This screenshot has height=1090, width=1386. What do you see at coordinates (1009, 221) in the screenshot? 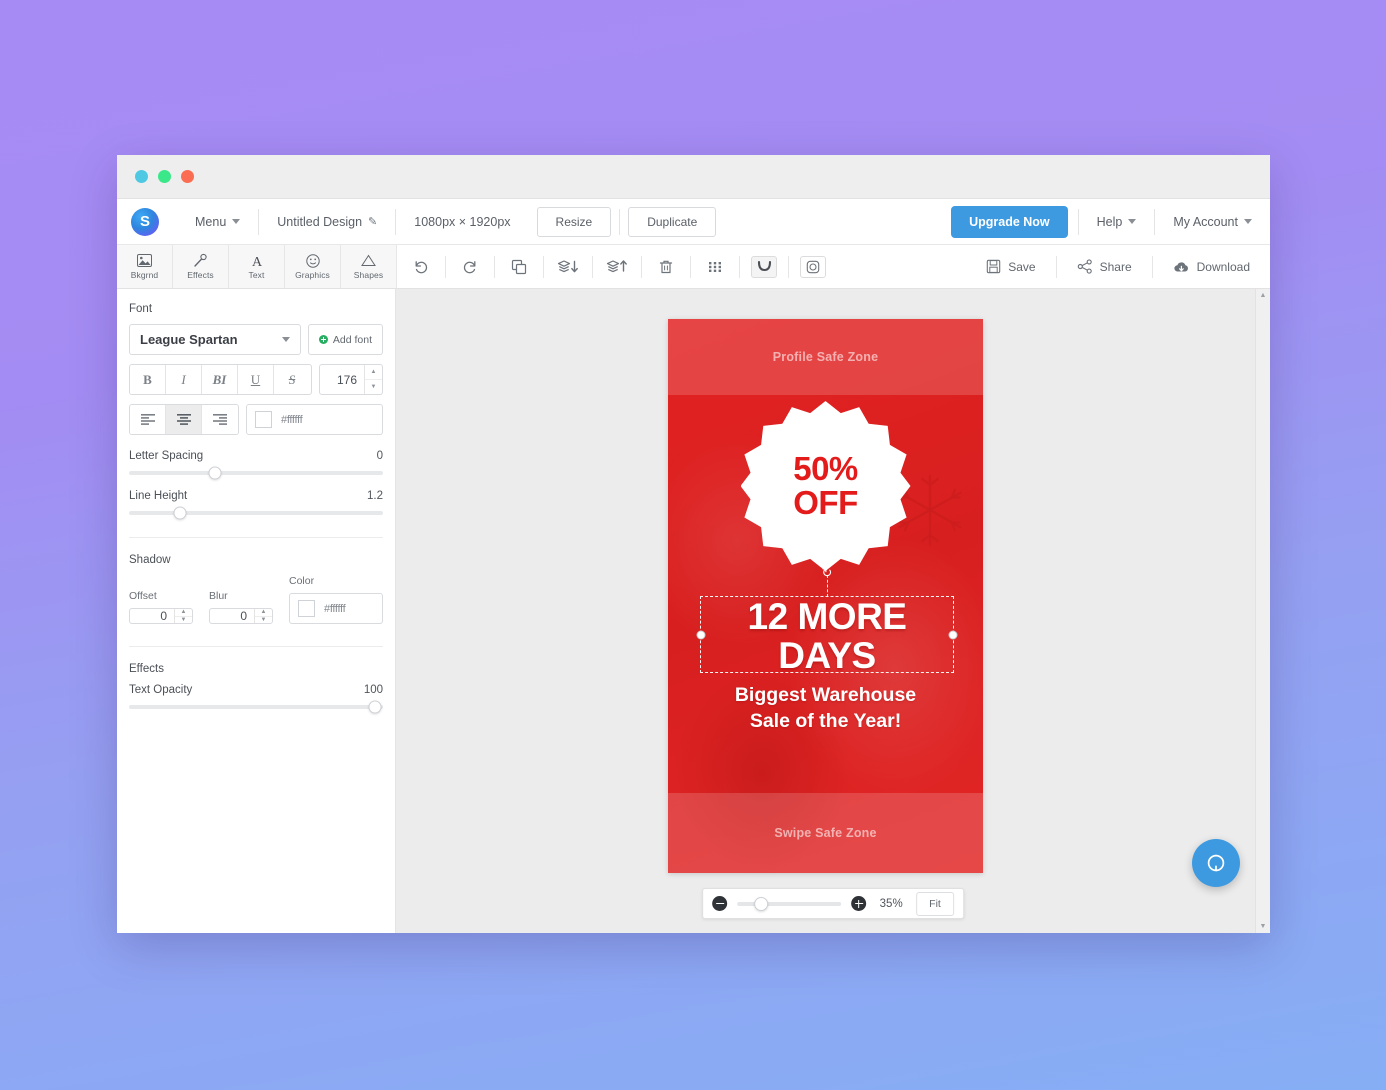
I see `upgrade-now-button: Upgrade Now` at bounding box center [1009, 221].